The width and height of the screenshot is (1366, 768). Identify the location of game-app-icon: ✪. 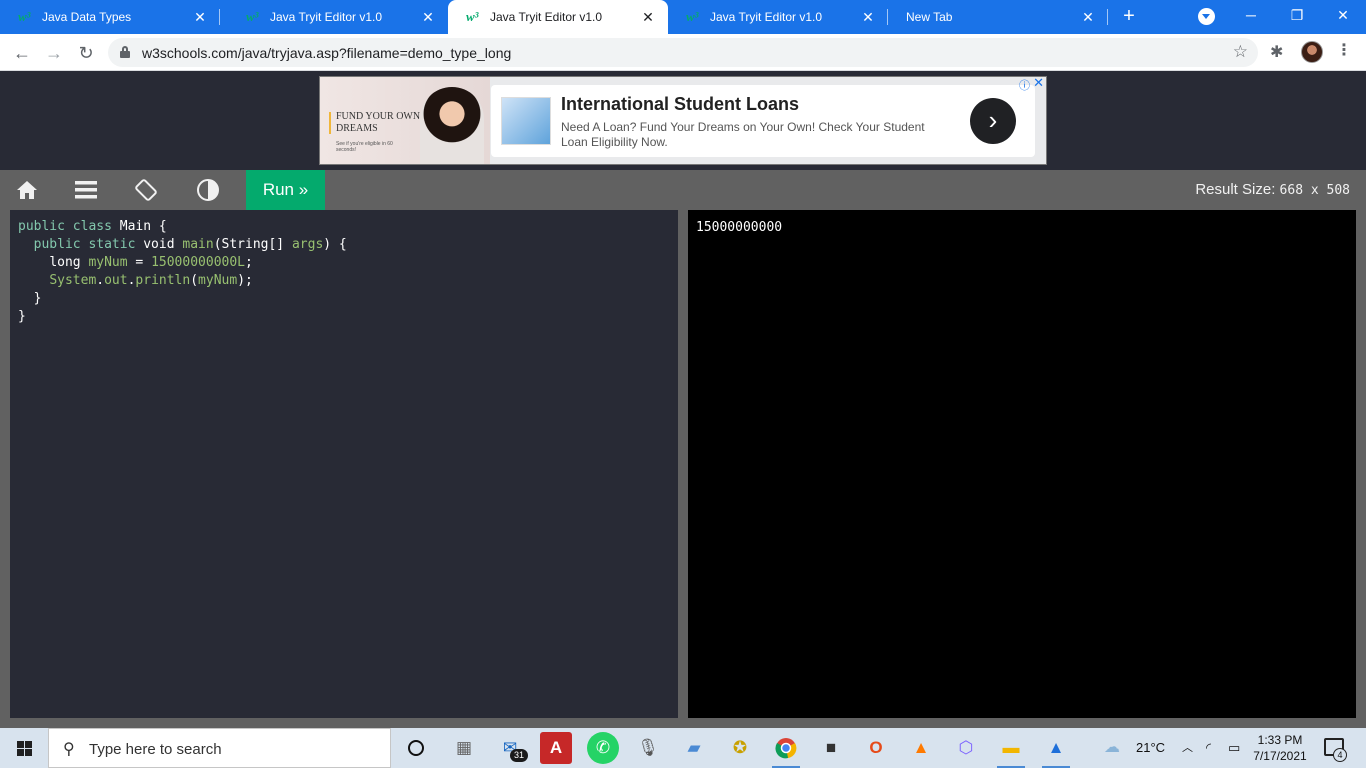
(740, 748).